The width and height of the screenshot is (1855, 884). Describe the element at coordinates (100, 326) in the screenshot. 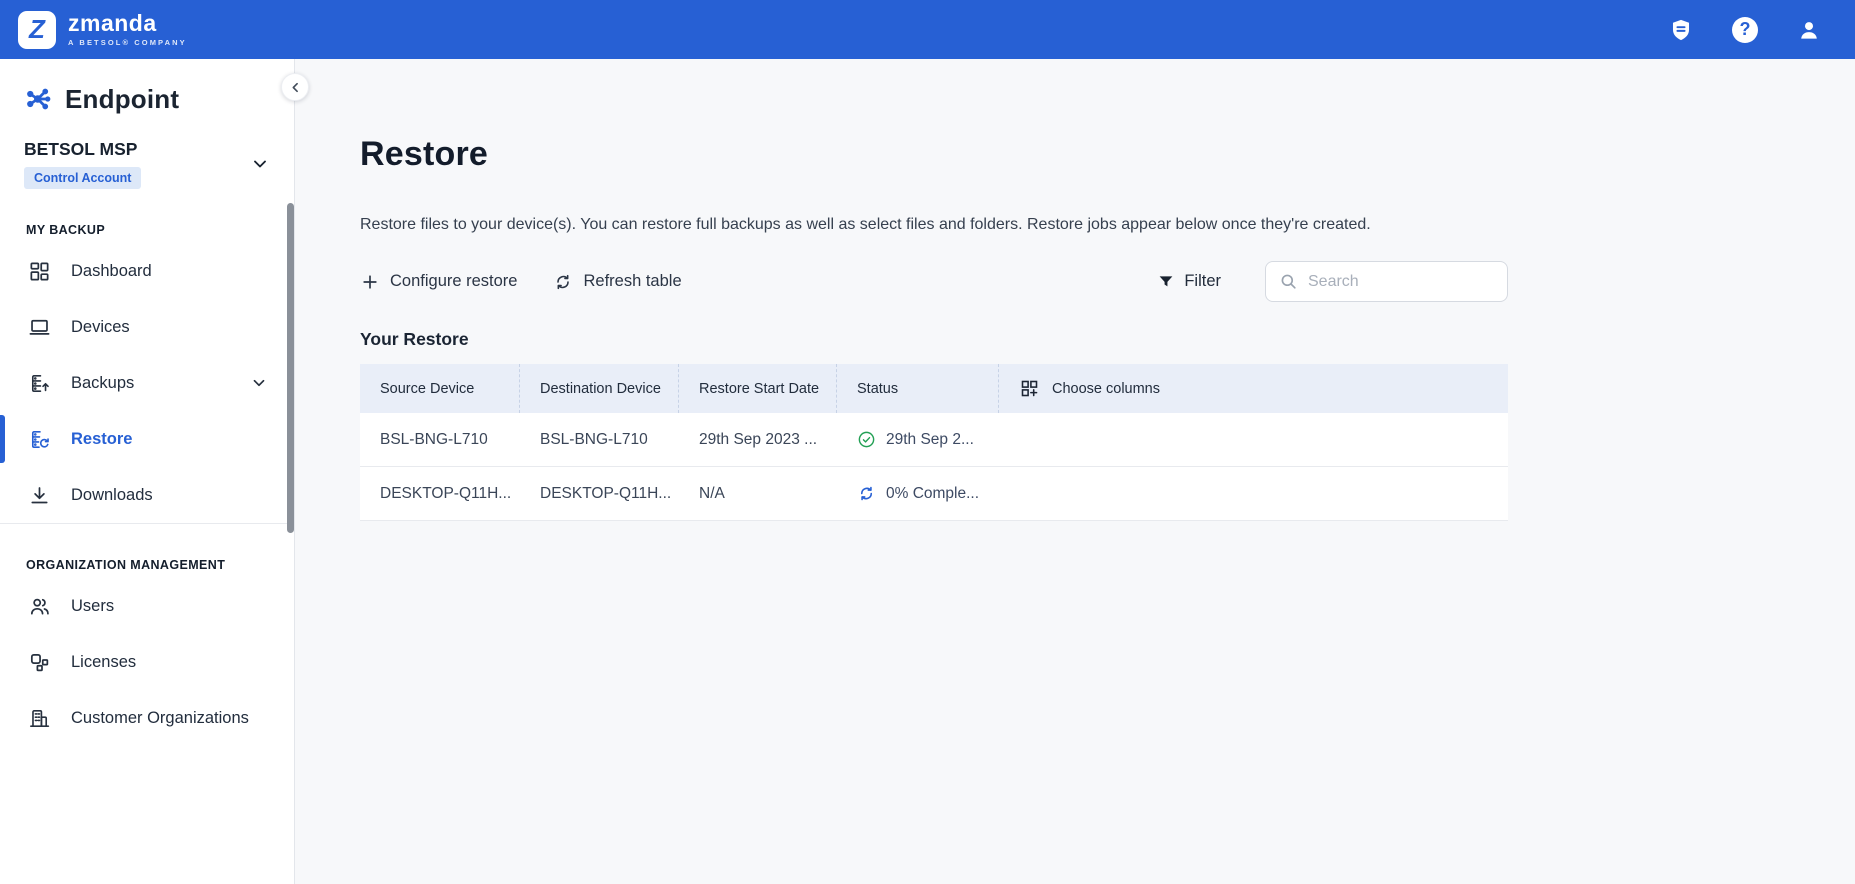

I see `sidebar-item-label: Devices` at that location.